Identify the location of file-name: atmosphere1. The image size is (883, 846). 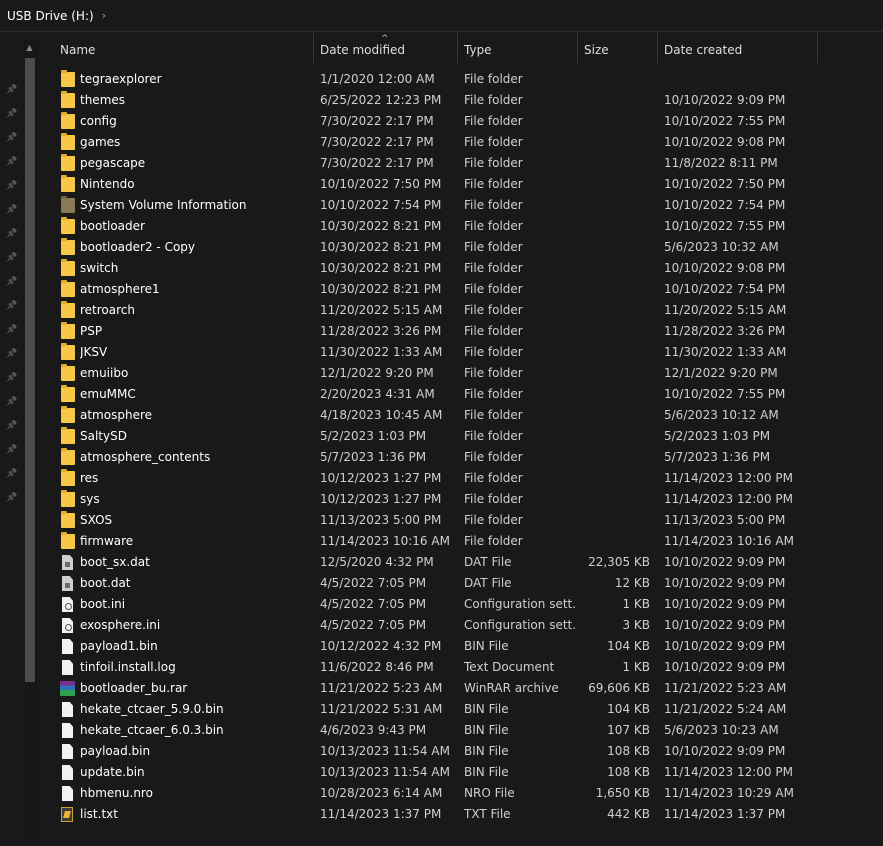
(195, 289).